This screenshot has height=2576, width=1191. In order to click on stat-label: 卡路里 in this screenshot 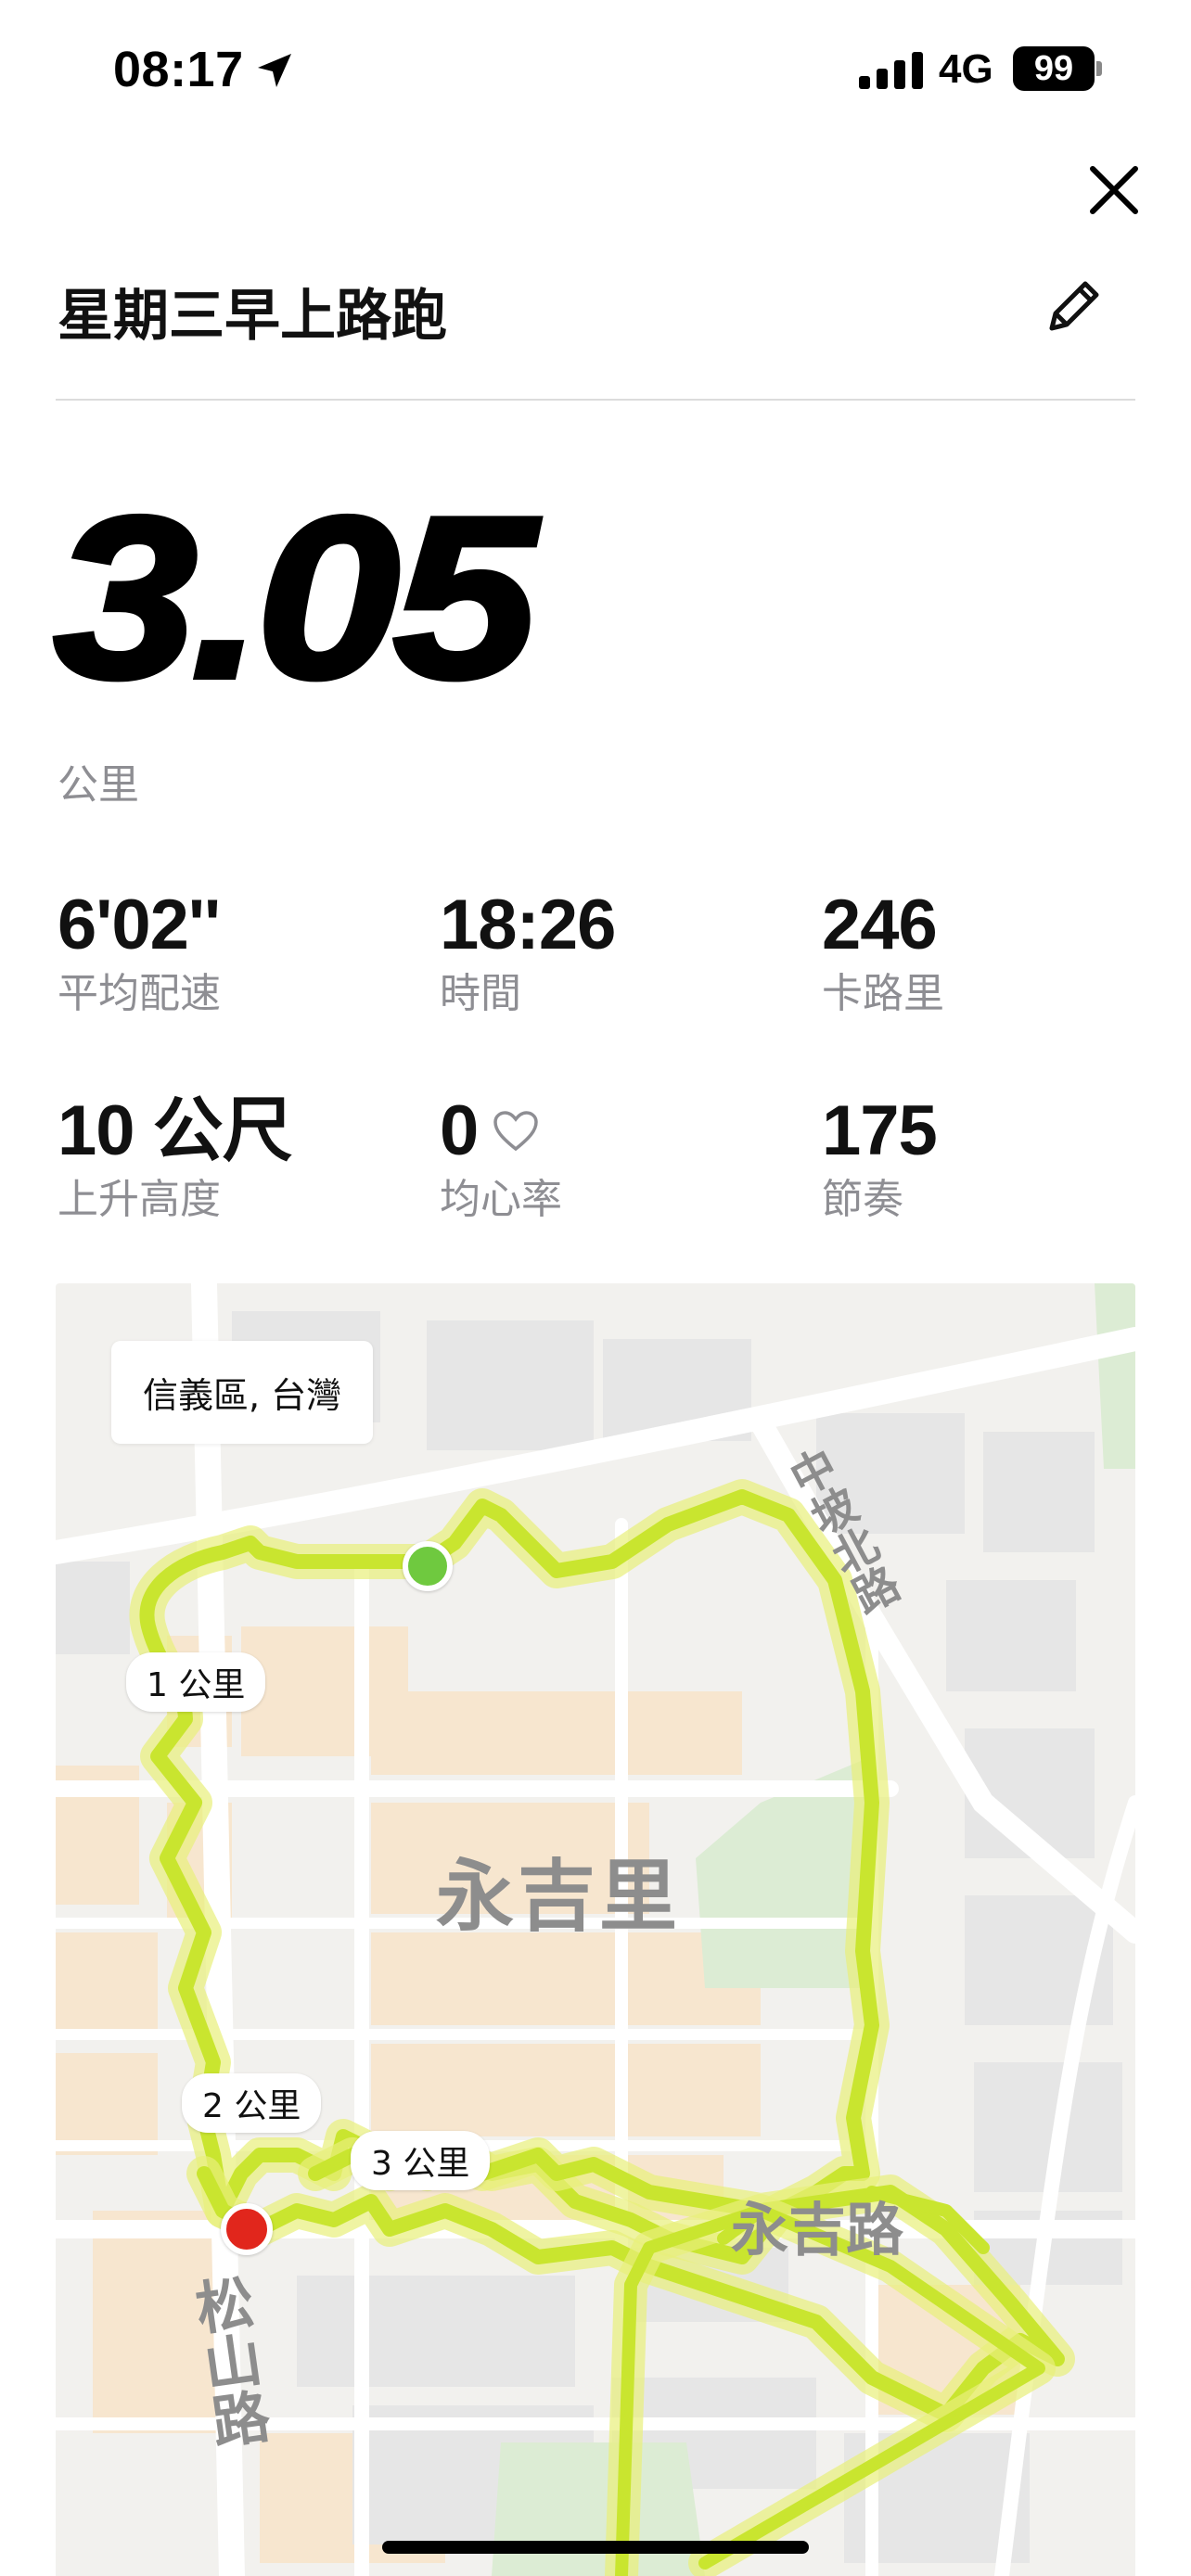, I will do `click(883, 993)`.